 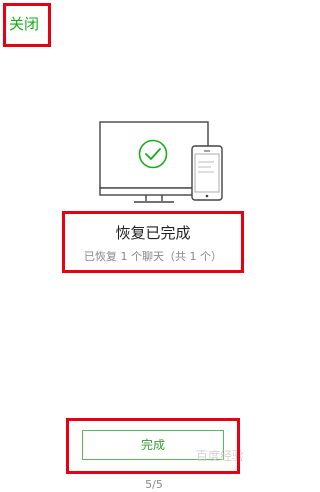 I want to click on highlight-box-close, so click(x=27, y=25).